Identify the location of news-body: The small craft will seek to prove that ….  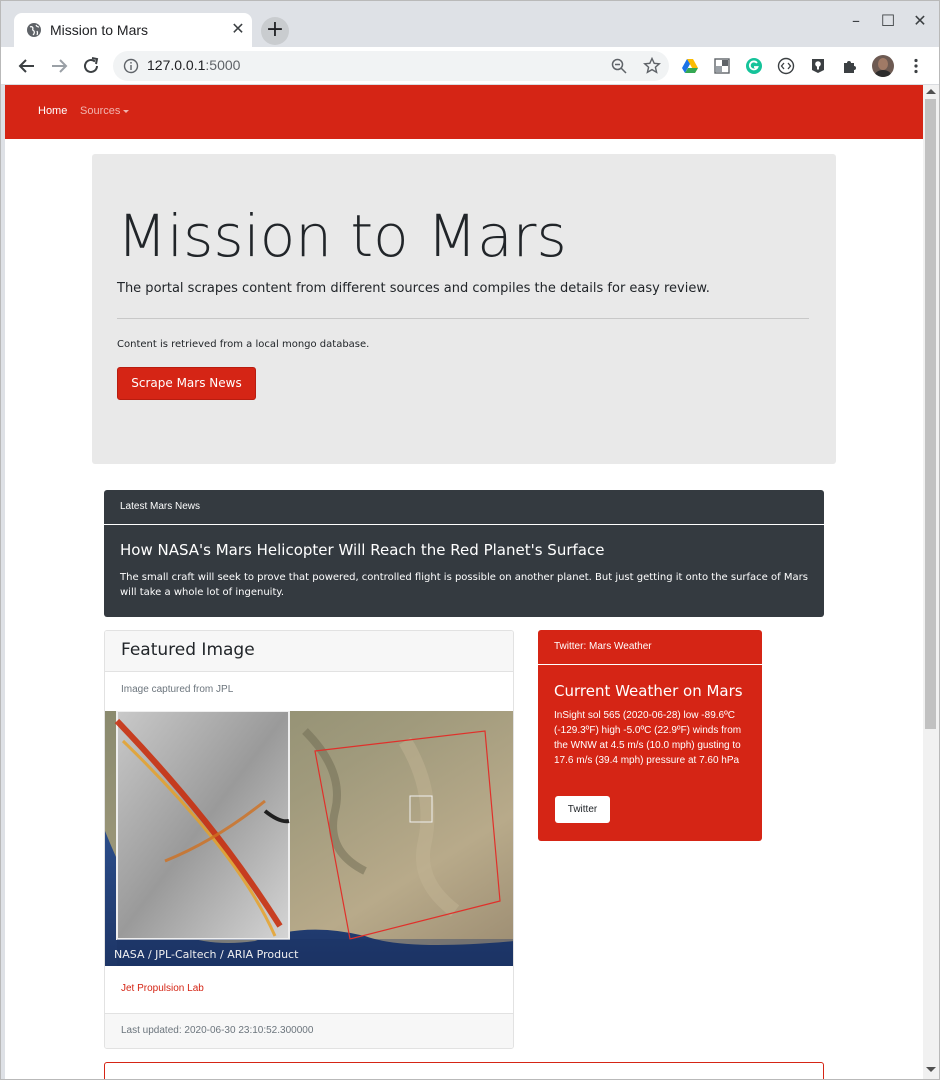
(464, 585).